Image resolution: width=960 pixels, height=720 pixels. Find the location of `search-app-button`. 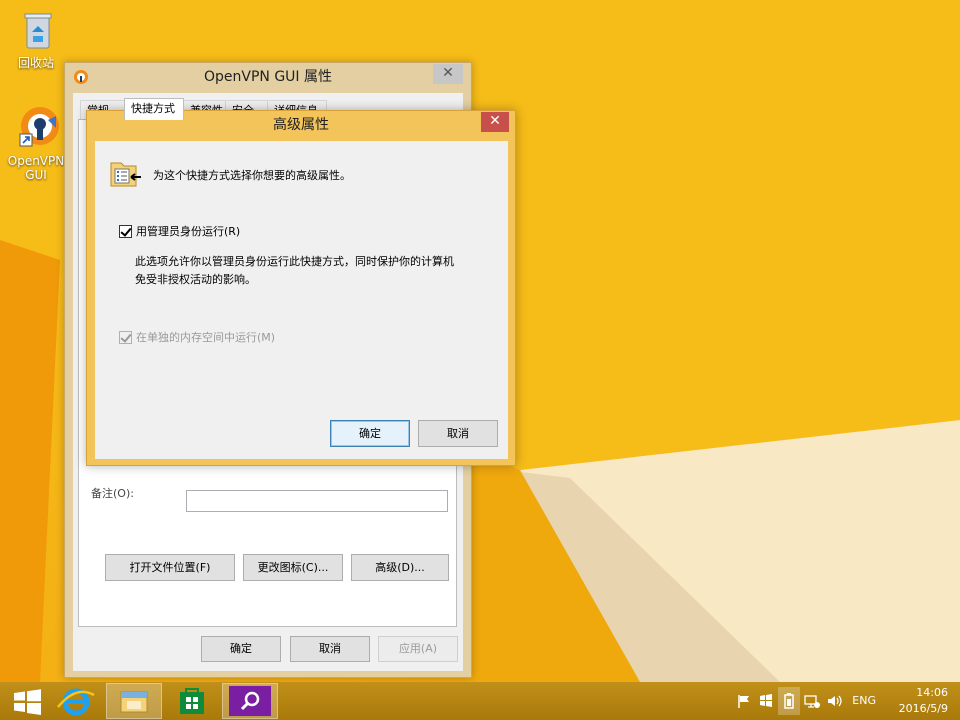

search-app-button is located at coordinates (250, 701).